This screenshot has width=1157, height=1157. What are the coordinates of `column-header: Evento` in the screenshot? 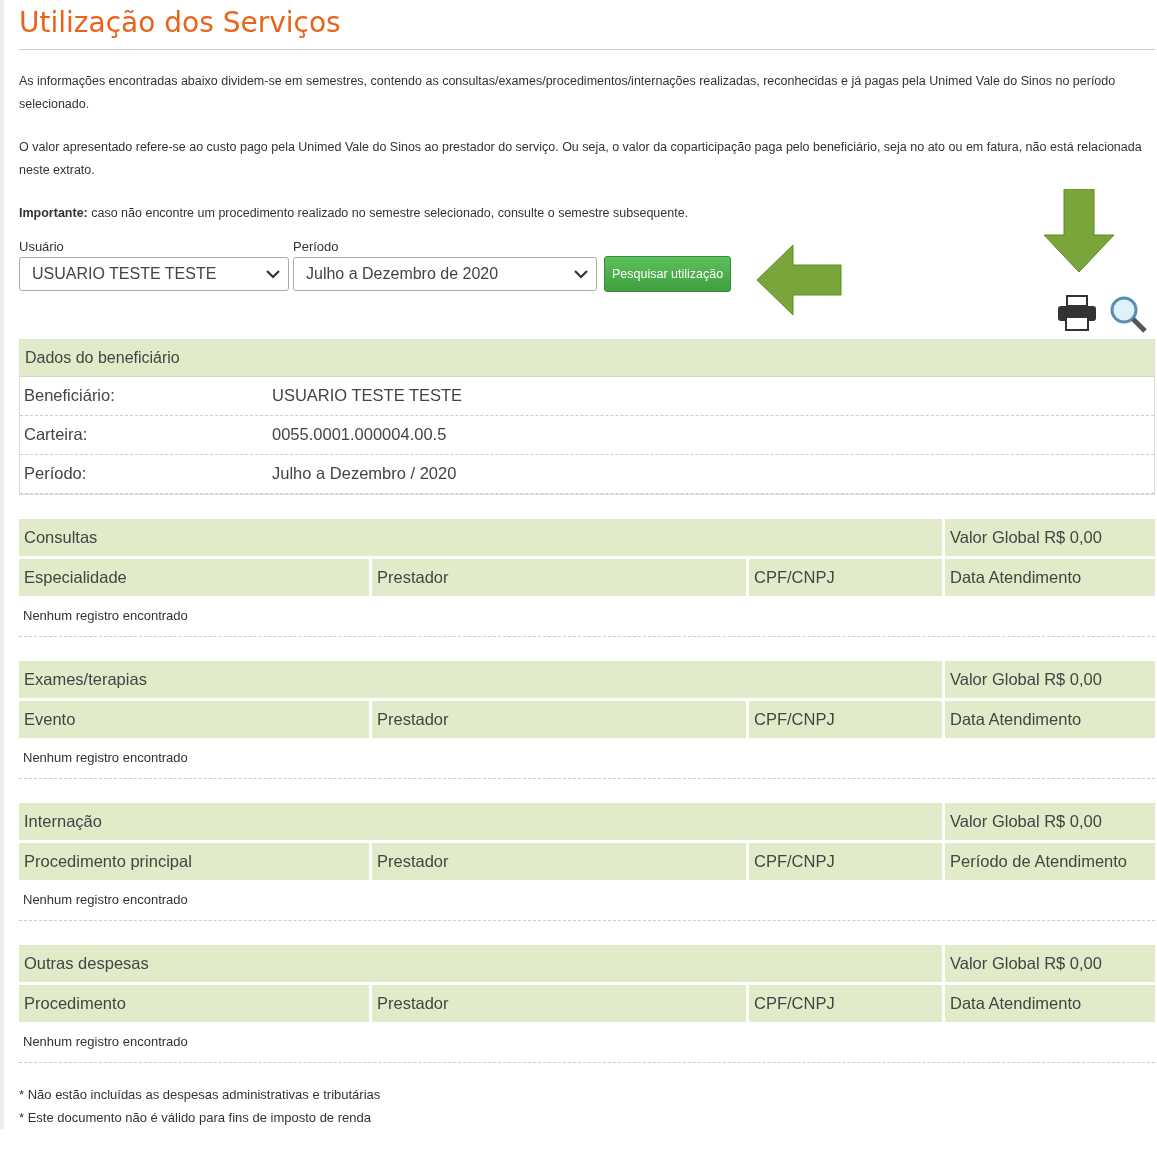 It's located at (194, 719).